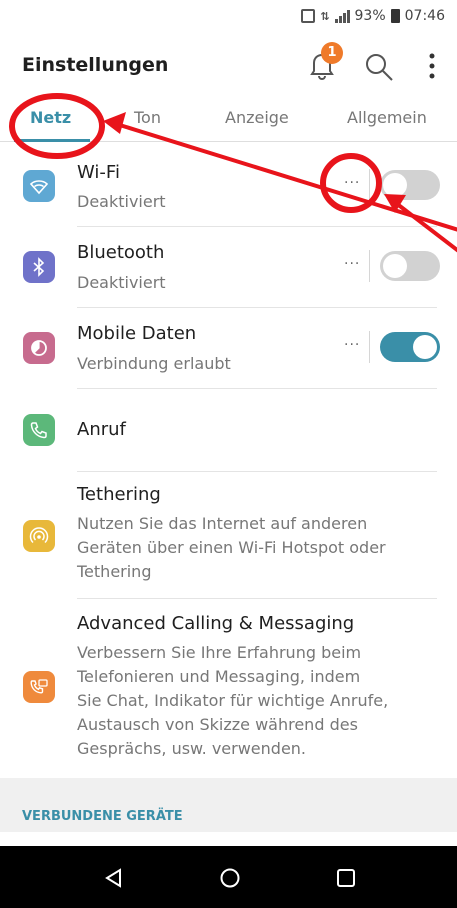 The image size is (457, 908). Describe the element at coordinates (342, 16) in the screenshot. I see `signal-icon` at that location.